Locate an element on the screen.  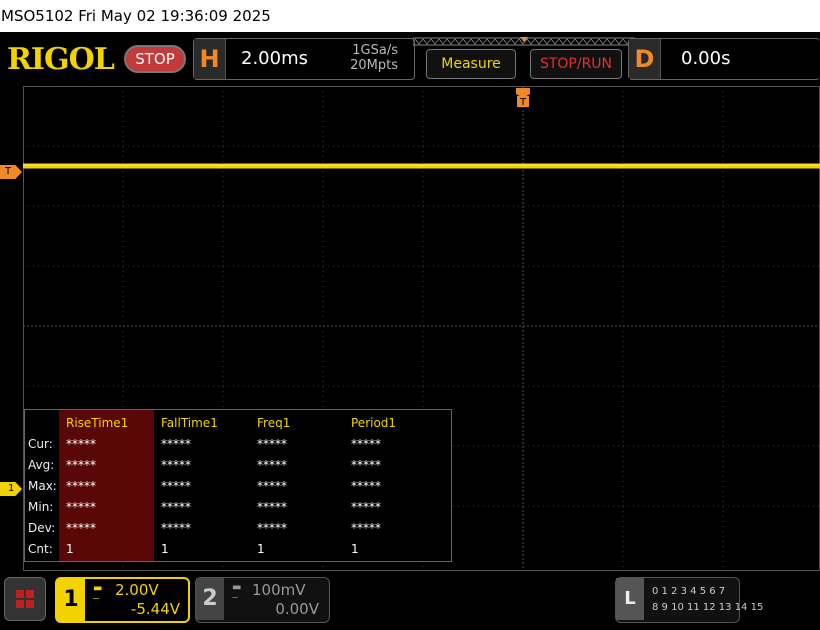
row-label: Avg: is located at coordinates (41, 465).